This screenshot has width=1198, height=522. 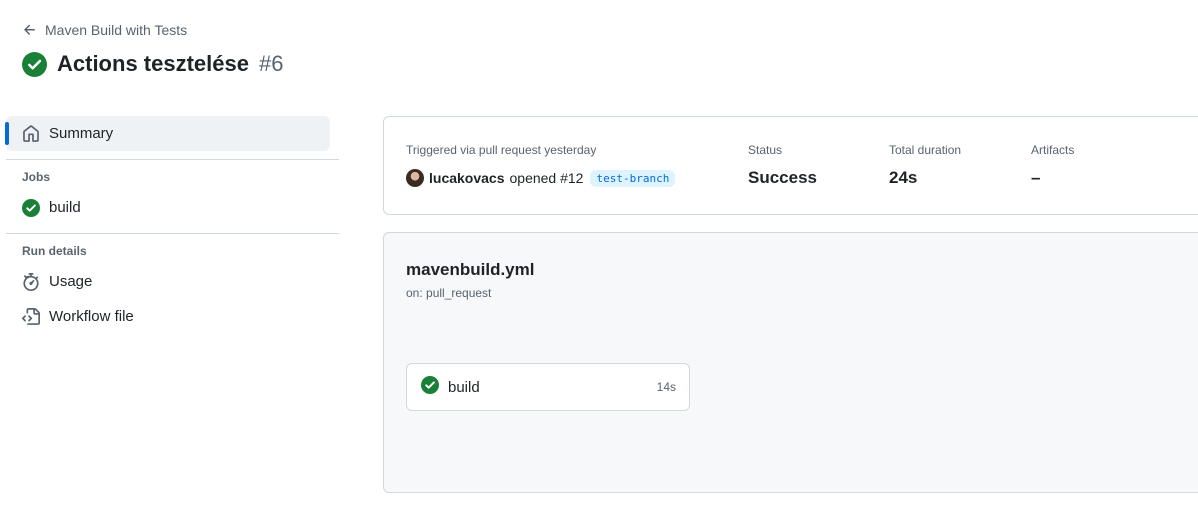 What do you see at coordinates (71, 281) in the screenshot?
I see `sidebar-item-label: Usage` at bounding box center [71, 281].